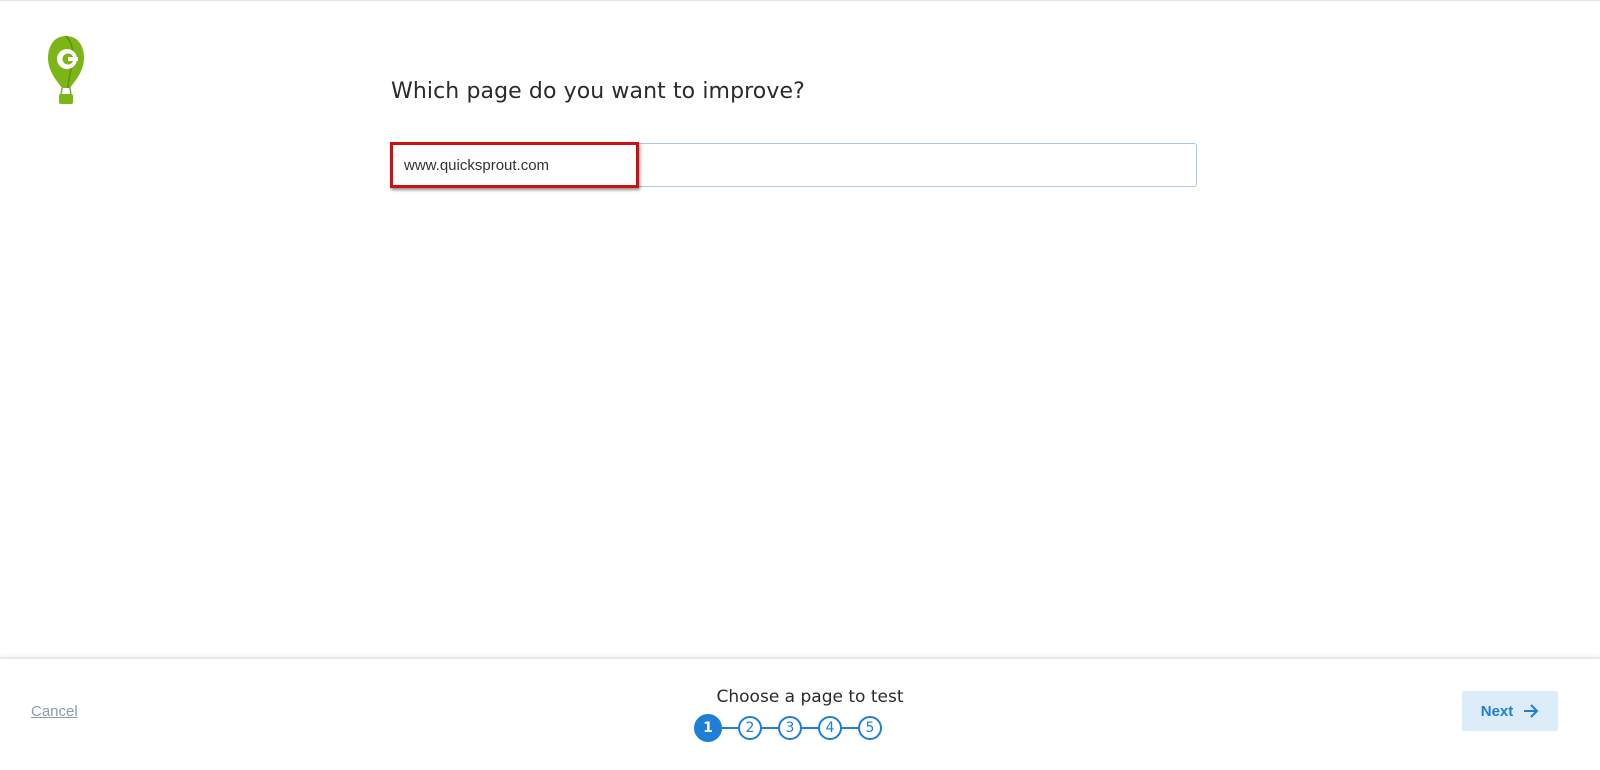 This screenshot has width=1600, height=770. I want to click on brand-logo-icon, so click(66, 70).